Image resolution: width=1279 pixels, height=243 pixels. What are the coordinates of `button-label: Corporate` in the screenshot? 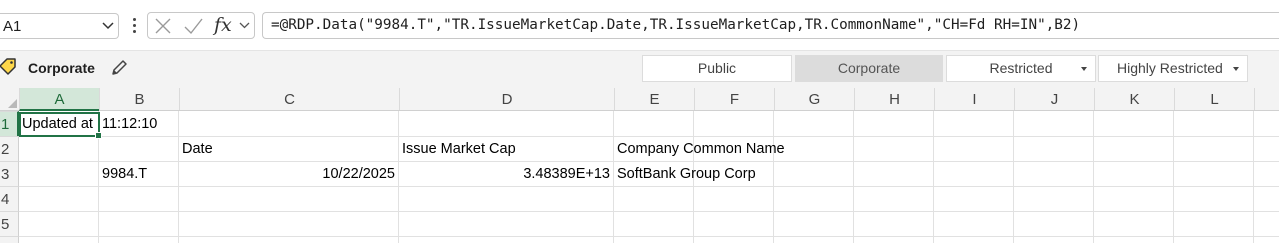 It's located at (869, 68).